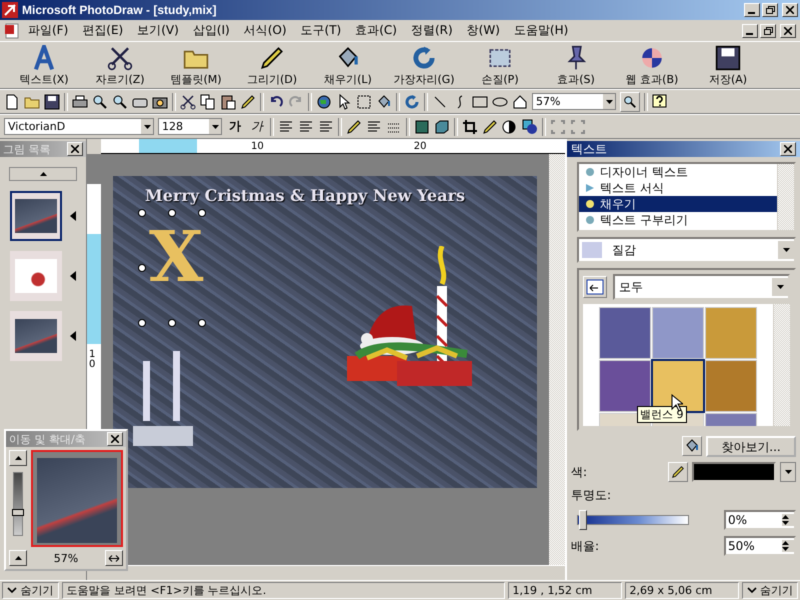  Describe the element at coordinates (66, 558) in the screenshot. I see `zoom-level: 57%` at that location.